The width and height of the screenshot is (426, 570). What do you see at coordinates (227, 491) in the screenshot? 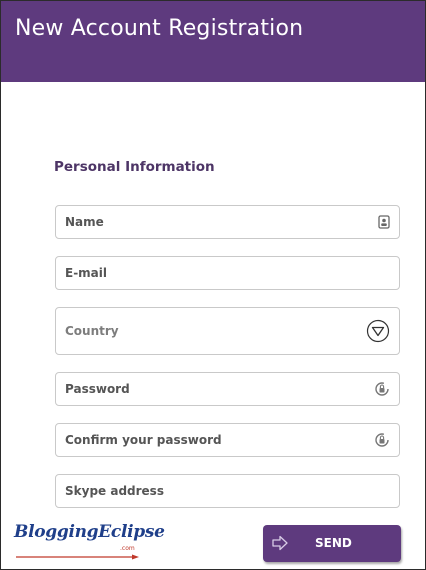
I see `skype-field: Skype address` at bounding box center [227, 491].